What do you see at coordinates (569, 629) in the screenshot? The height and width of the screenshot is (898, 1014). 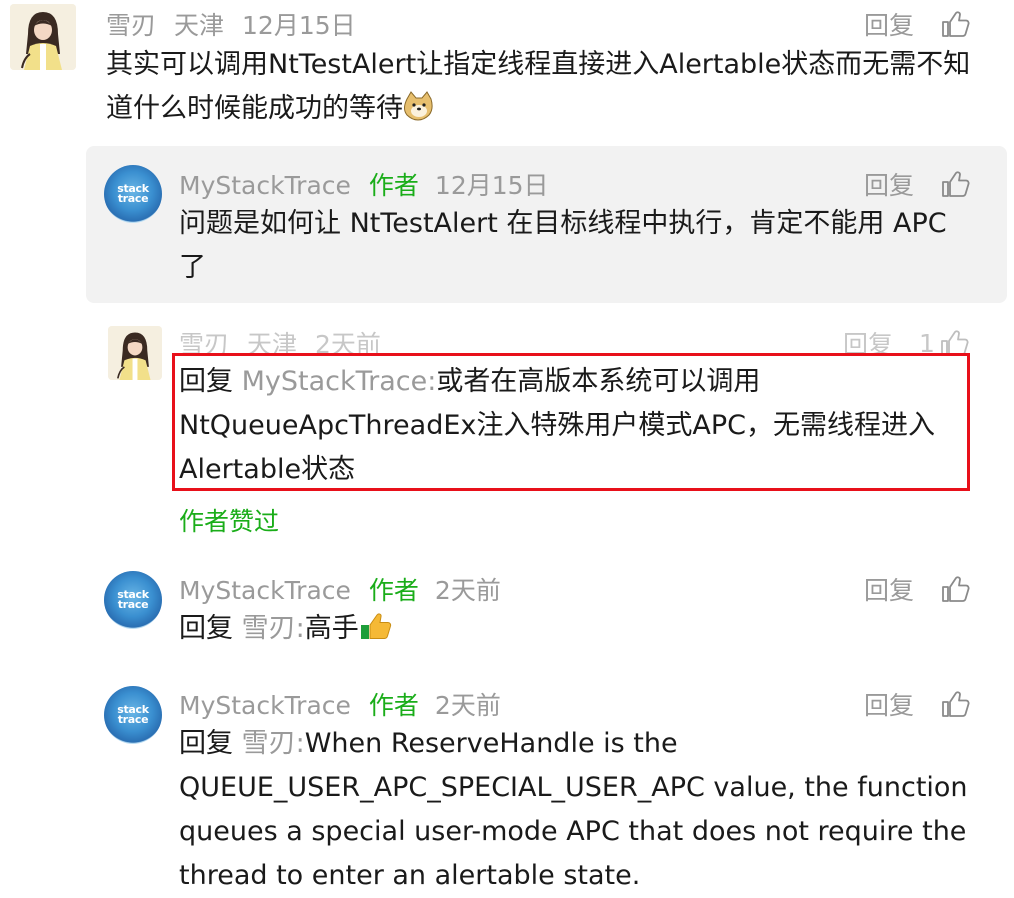 I see `comment-text: 回复 雪刃:高手` at bounding box center [569, 629].